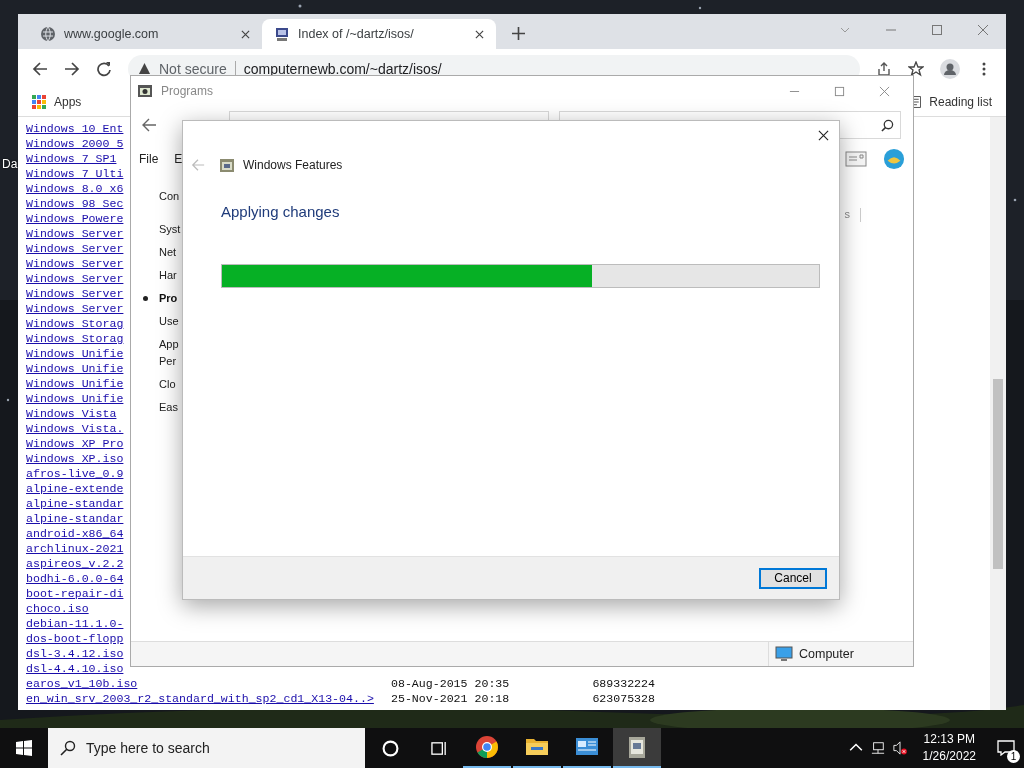  Describe the element at coordinates (71, 158) in the screenshot. I see `file-link: Windows 7 SP1` at that location.